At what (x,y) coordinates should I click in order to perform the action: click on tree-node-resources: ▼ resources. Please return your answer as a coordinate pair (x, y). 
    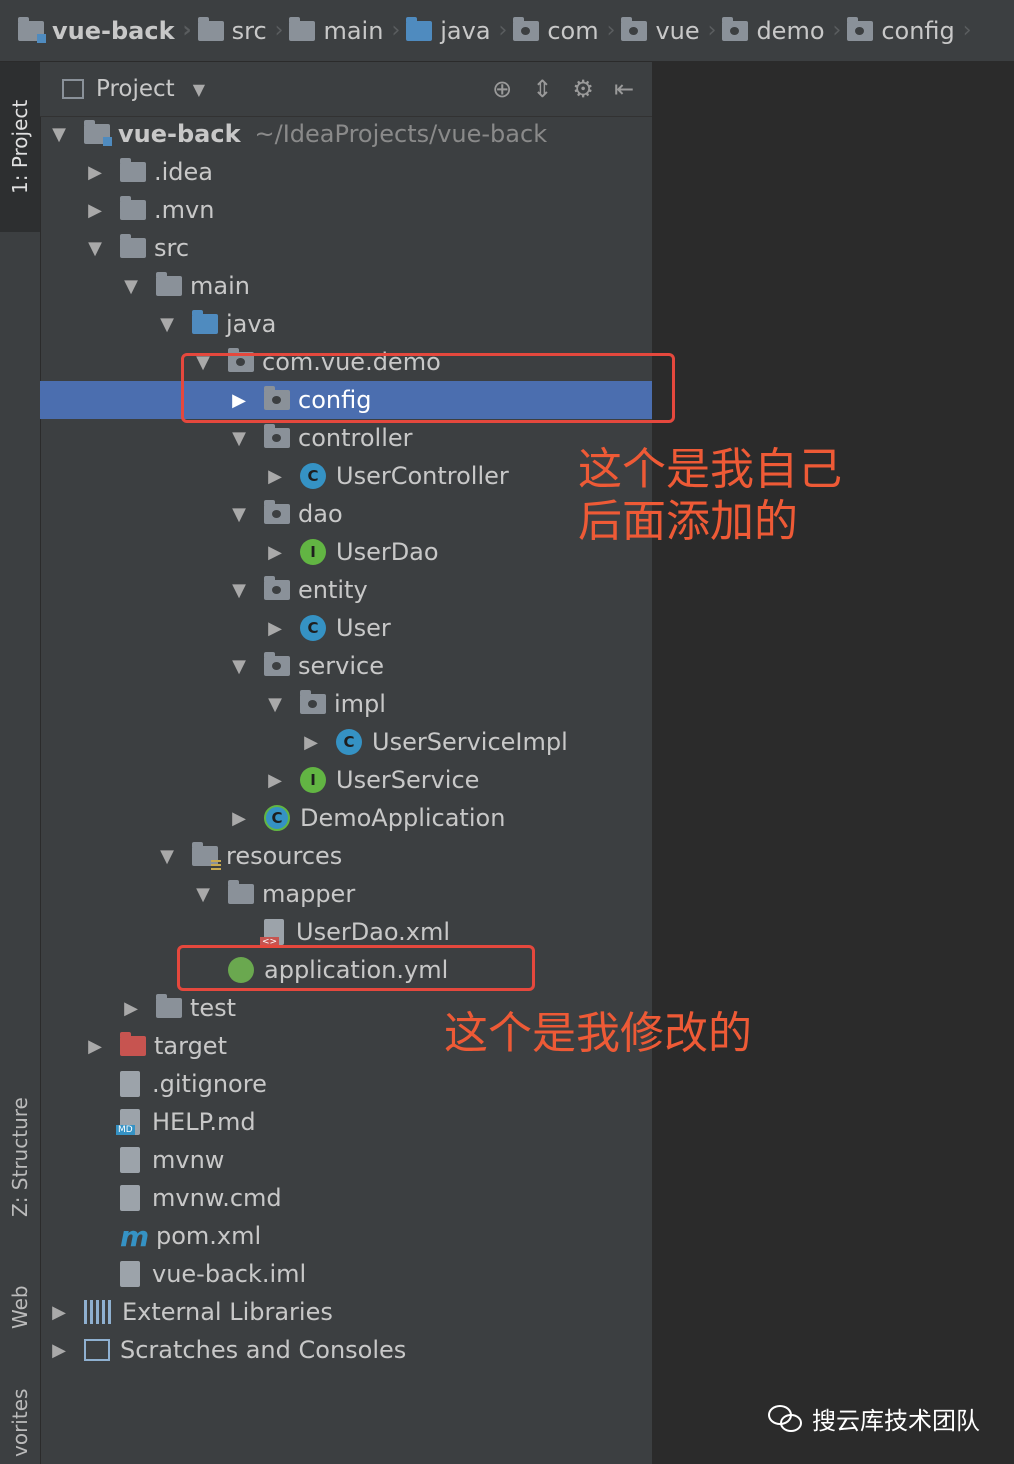
    Looking at the image, I should click on (346, 856).